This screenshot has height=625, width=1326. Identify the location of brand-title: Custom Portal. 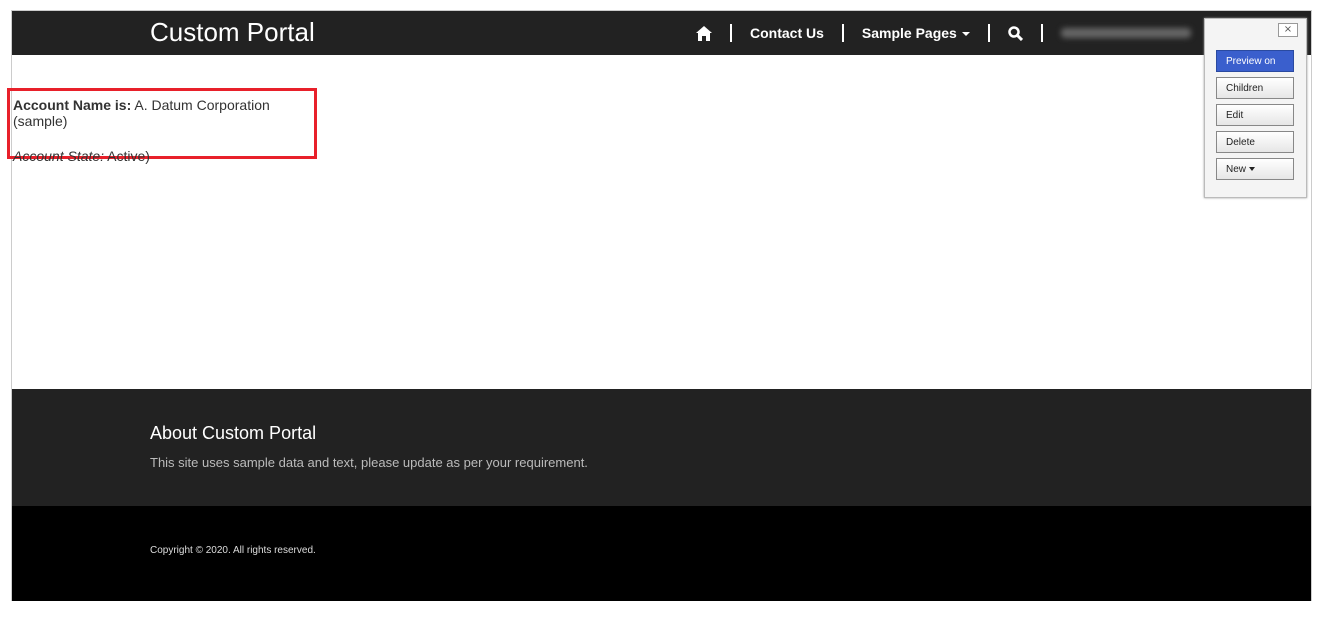
(232, 32).